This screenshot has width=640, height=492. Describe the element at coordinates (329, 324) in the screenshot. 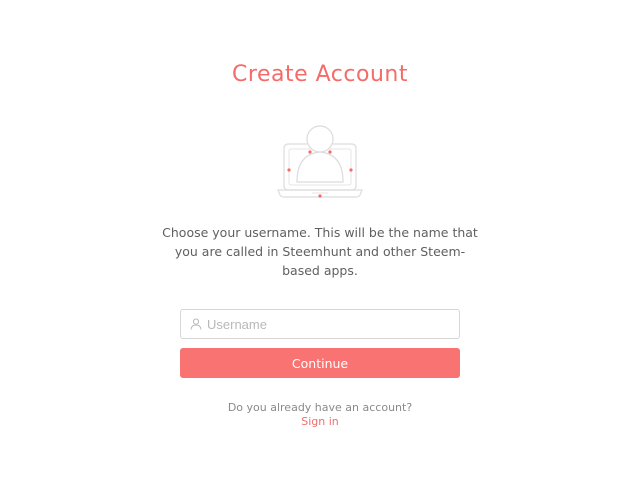

I see `username-input` at that location.